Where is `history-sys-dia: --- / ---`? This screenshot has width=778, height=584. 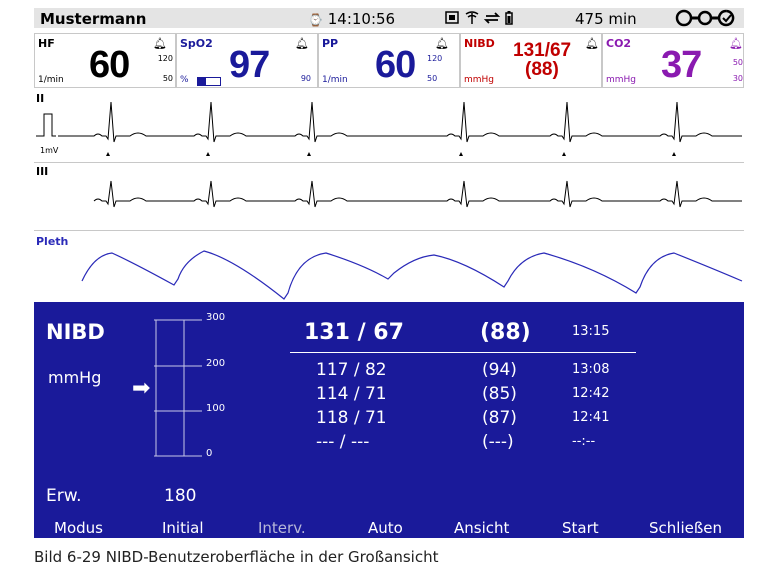
history-sys-dia: --- / --- is located at coordinates (343, 442).